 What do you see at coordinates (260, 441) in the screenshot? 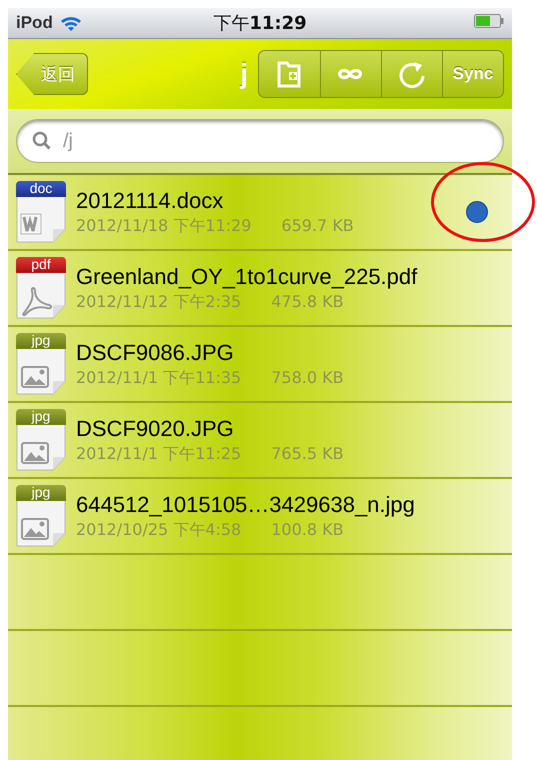
I see `file-row: jpg DSCF9020.JPG 2012/11/1 下午11:25 765.5 KB` at bounding box center [260, 441].